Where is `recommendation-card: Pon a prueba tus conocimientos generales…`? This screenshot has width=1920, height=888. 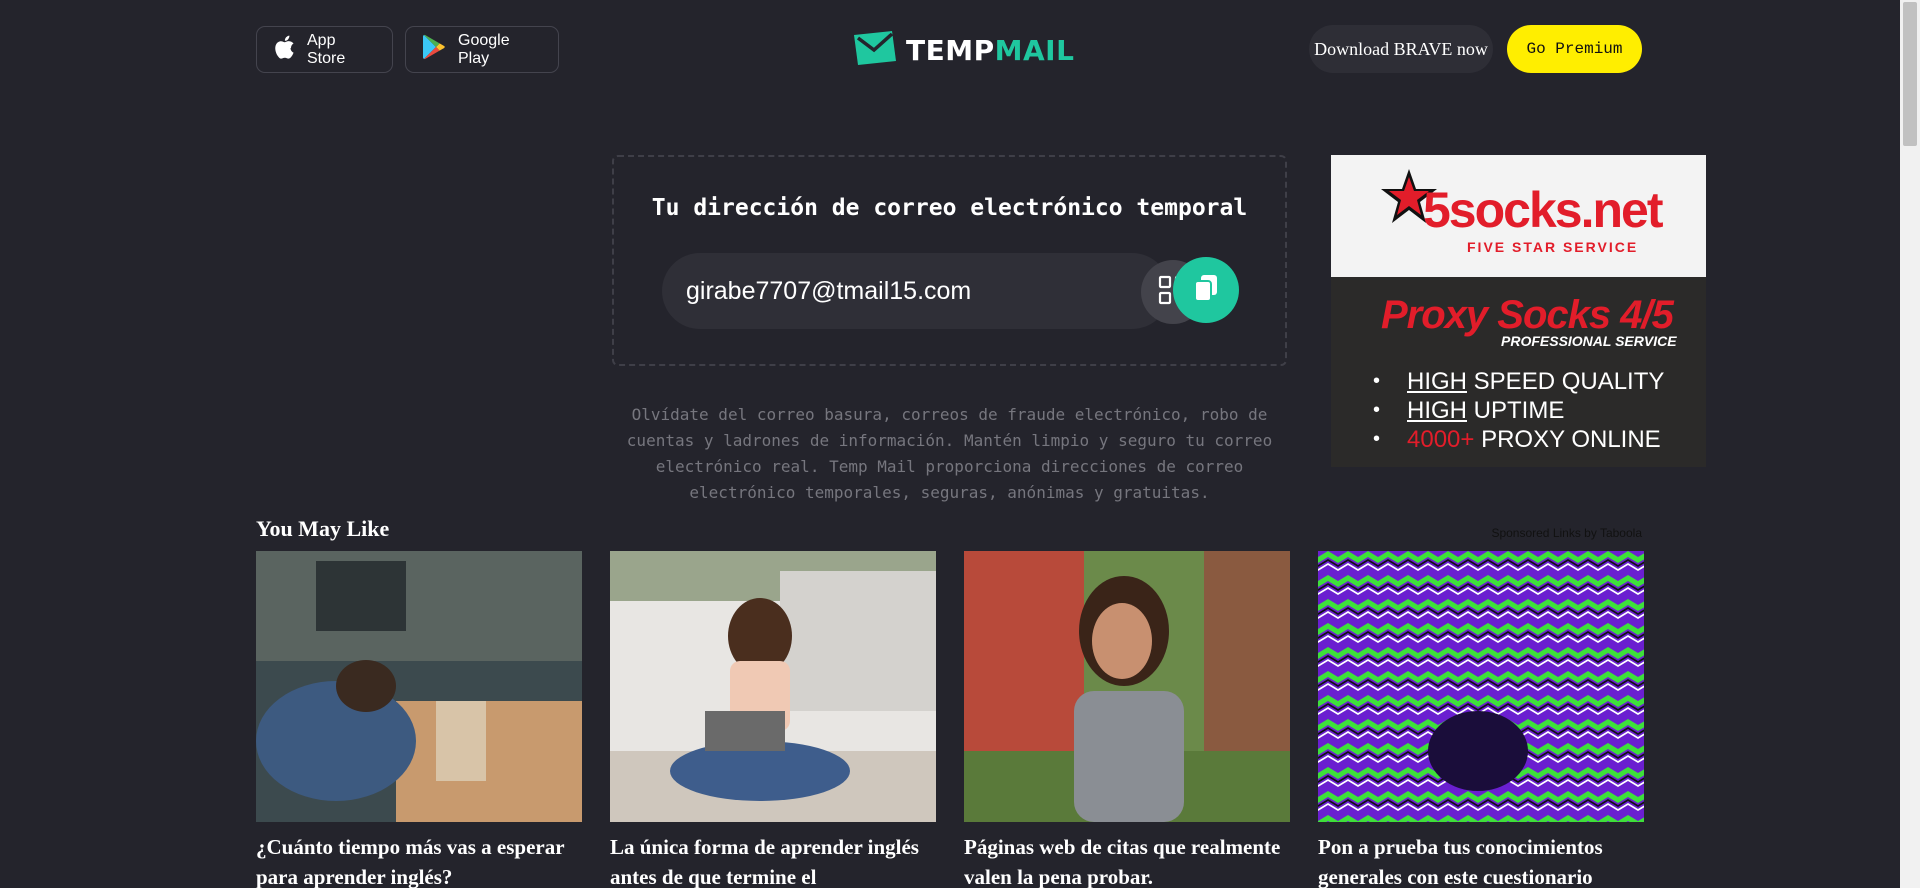
recommendation-card: Pon a prueba tus conocimientos generales… is located at coordinates (1481, 719).